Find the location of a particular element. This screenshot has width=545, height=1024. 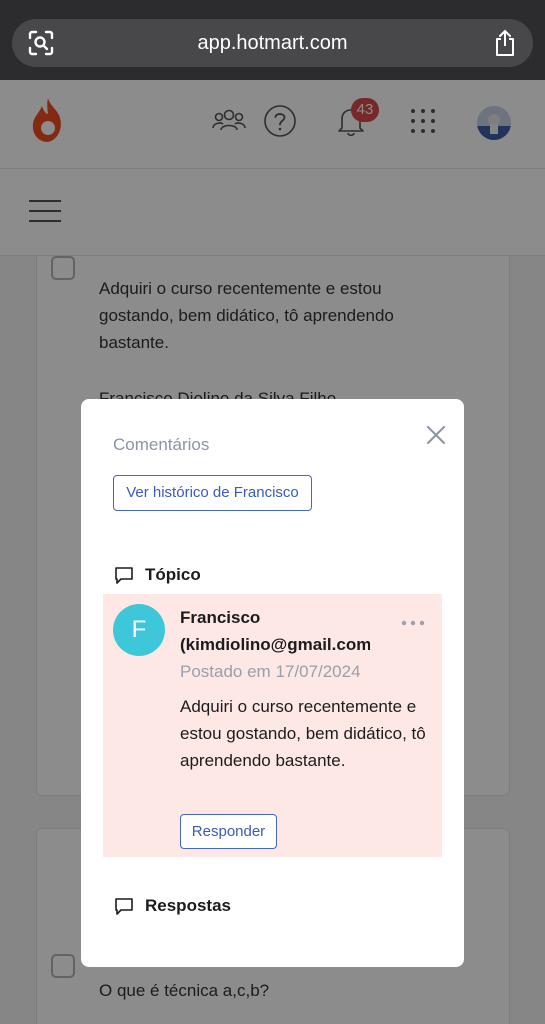

reply-button: Responder is located at coordinates (228, 831).